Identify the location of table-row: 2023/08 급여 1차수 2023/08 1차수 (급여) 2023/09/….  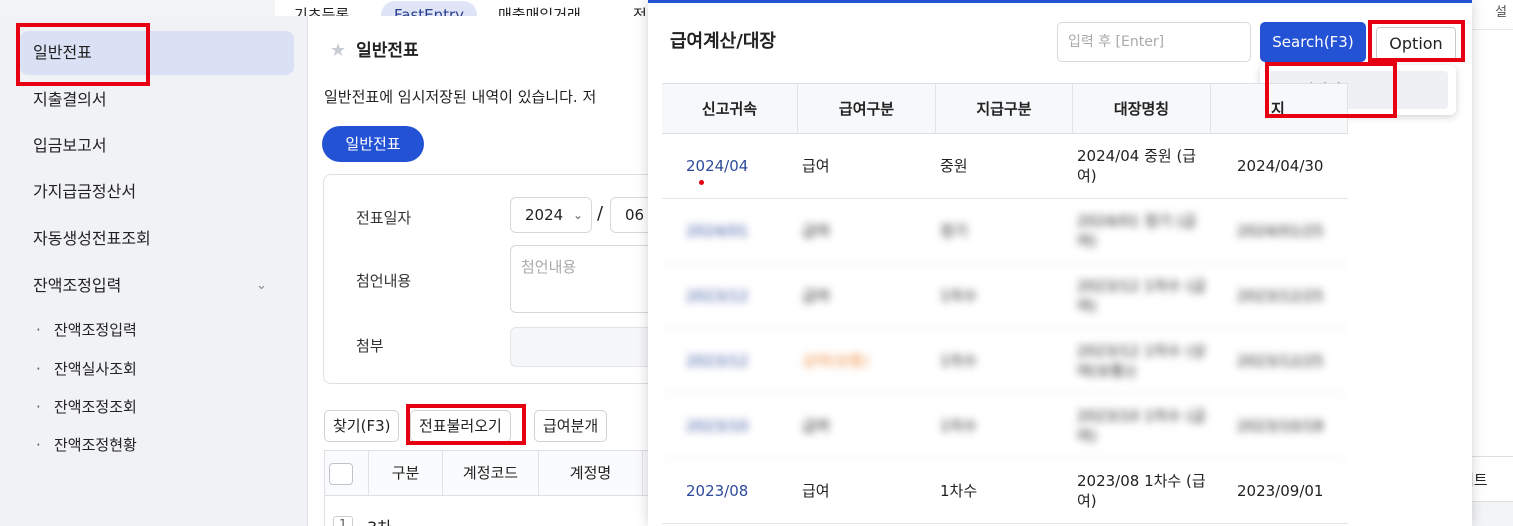
(1005, 491).